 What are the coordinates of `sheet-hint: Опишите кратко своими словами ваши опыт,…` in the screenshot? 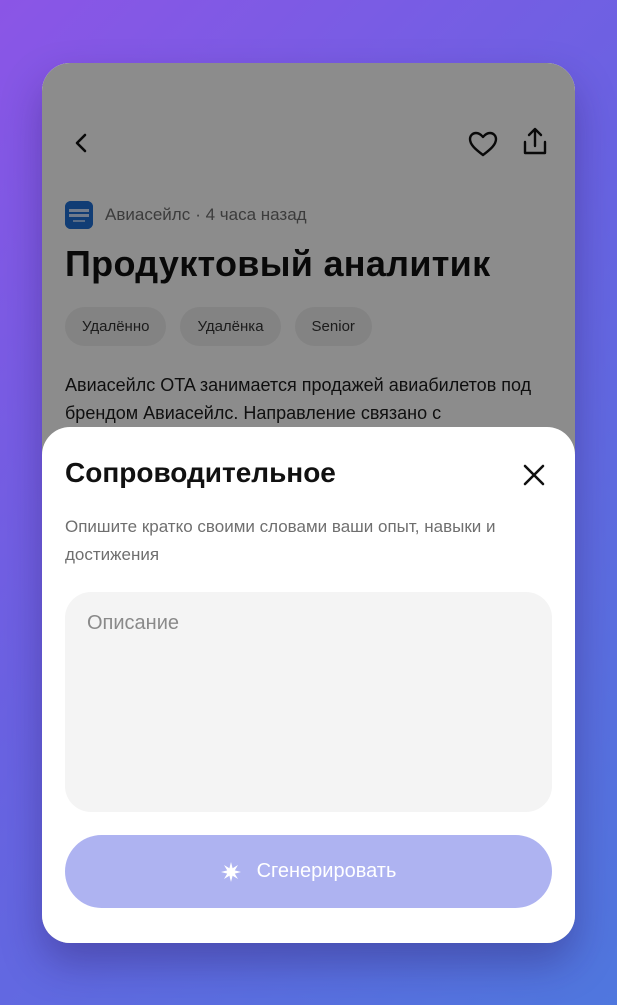 It's located at (280, 540).